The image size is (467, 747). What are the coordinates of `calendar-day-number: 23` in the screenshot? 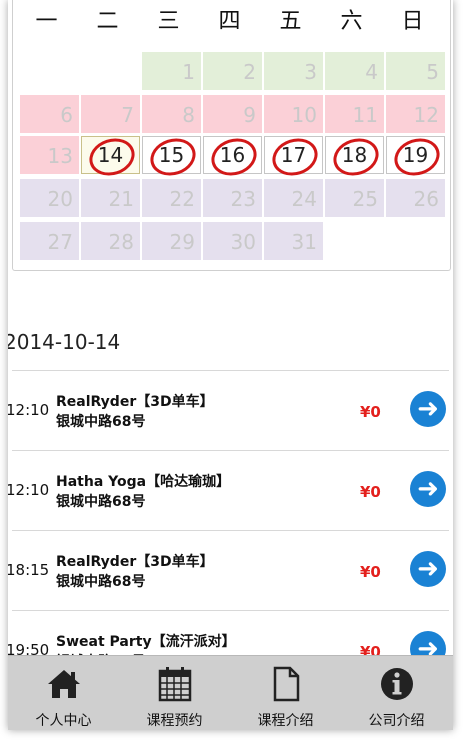 It's located at (243, 199).